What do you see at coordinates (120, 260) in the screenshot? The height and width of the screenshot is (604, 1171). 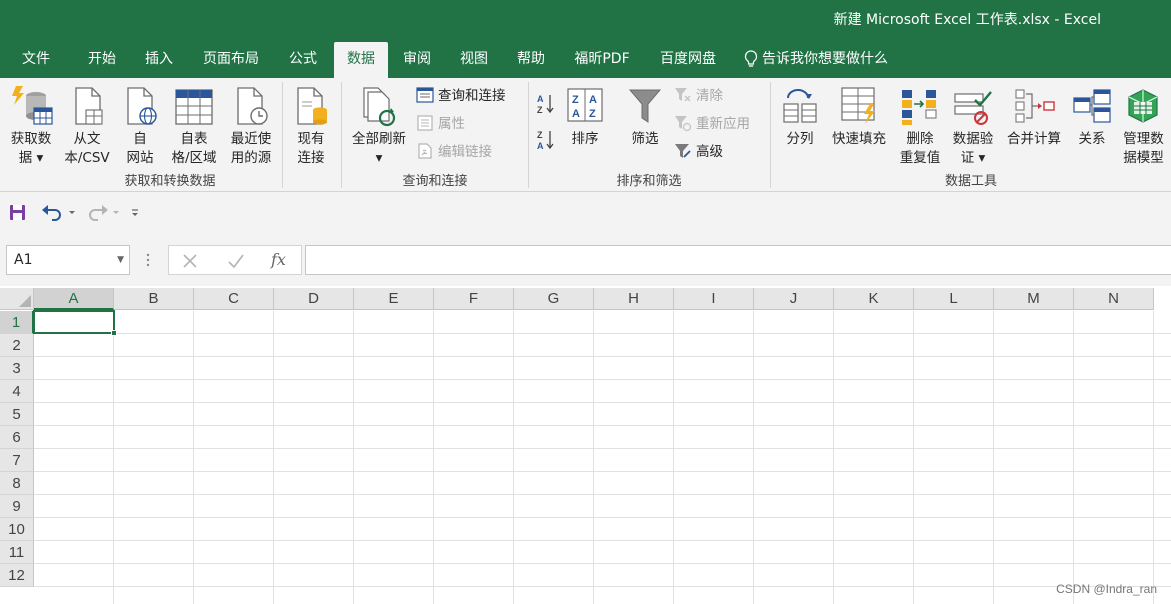 I see `chevron-down-icon: ▼` at bounding box center [120, 260].